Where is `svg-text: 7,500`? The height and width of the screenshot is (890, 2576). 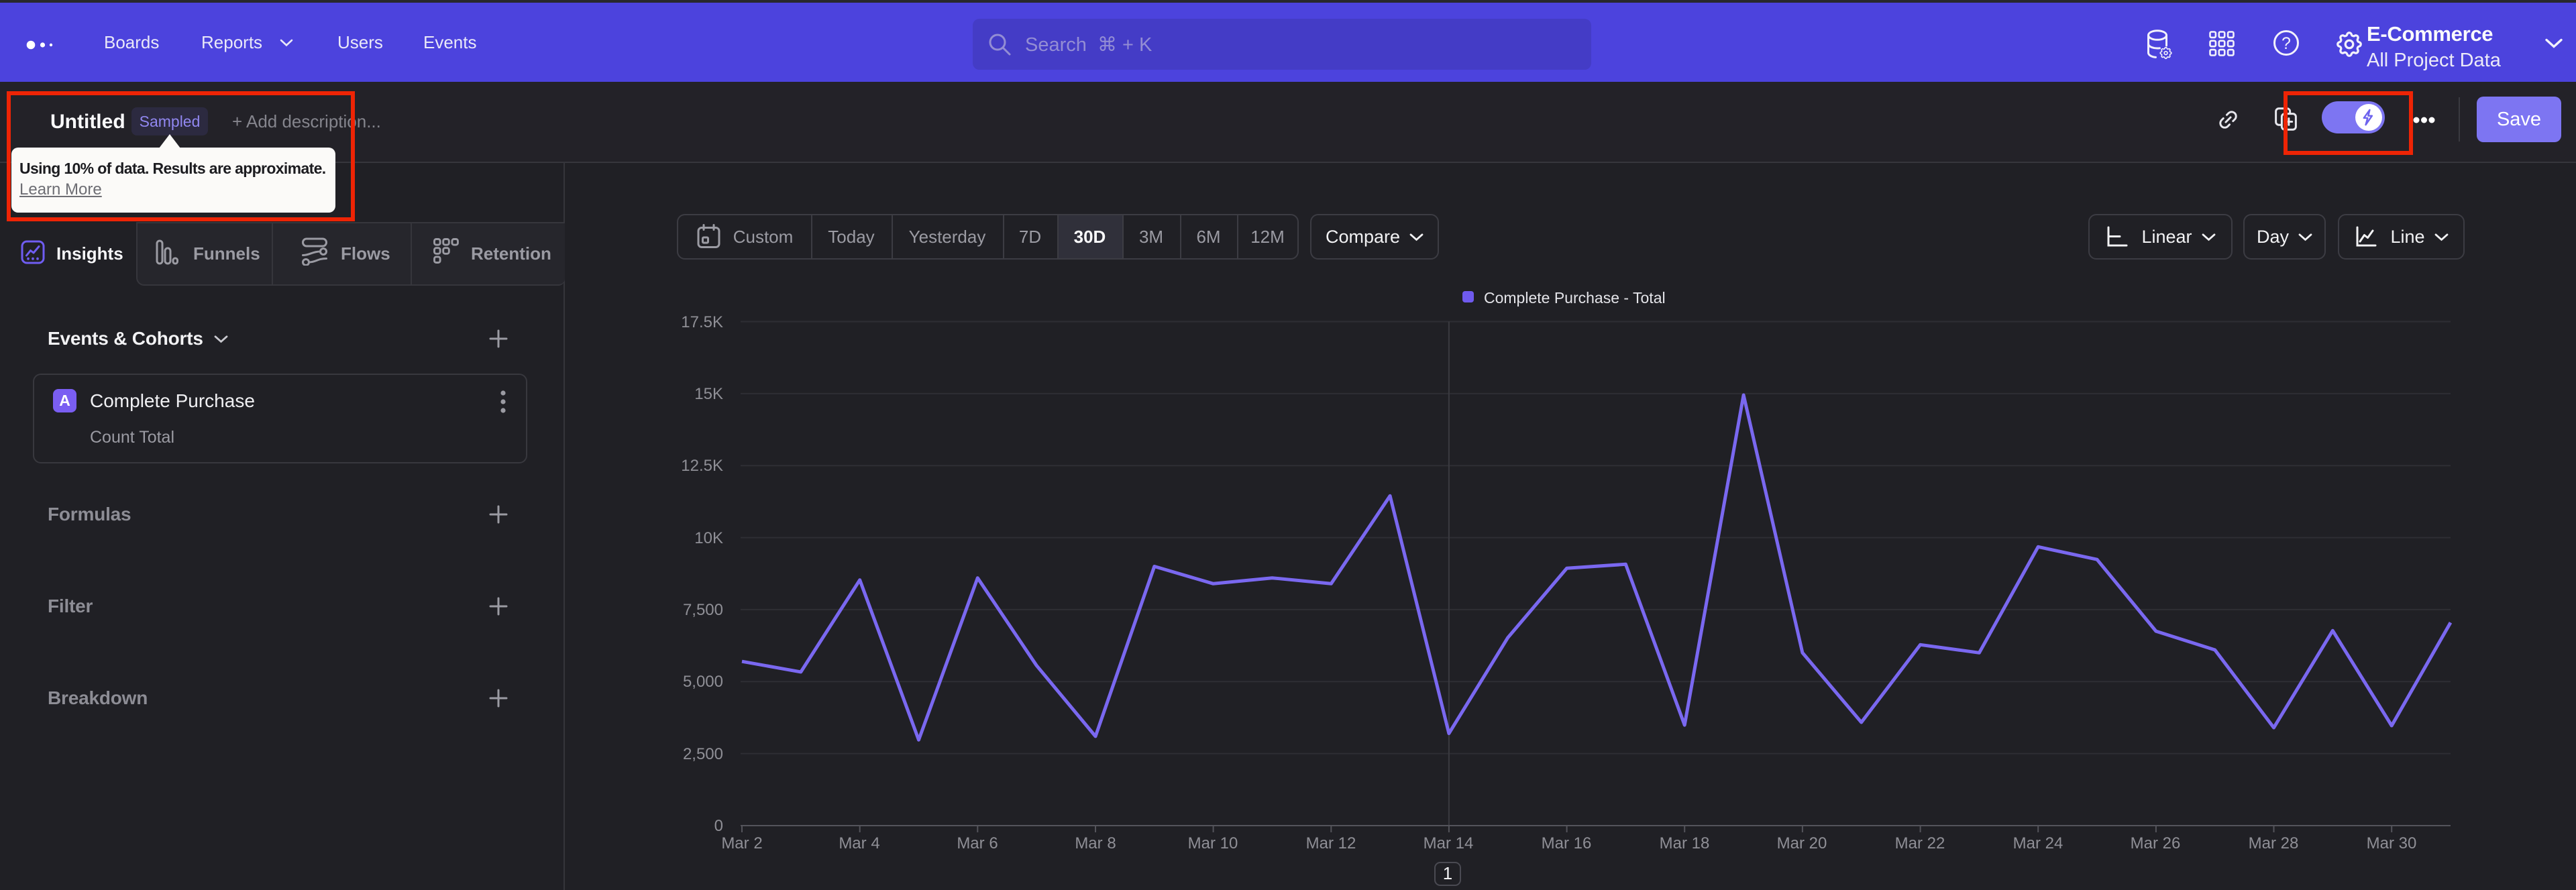
svg-text: 7,500 is located at coordinates (703, 610).